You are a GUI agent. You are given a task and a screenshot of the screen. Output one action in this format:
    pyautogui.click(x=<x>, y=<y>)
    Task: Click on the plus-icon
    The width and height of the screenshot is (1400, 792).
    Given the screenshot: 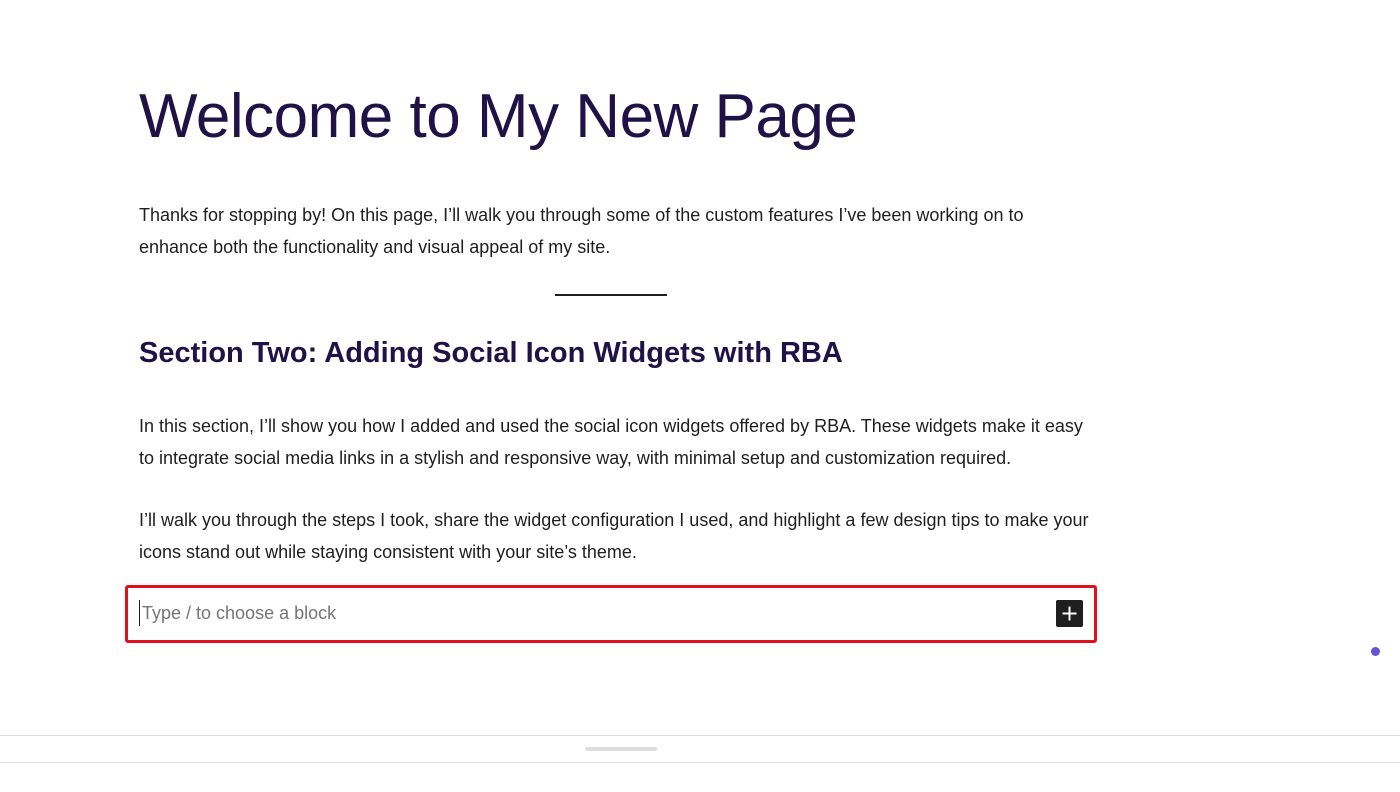 What is the action you would take?
    pyautogui.click(x=1069, y=613)
    